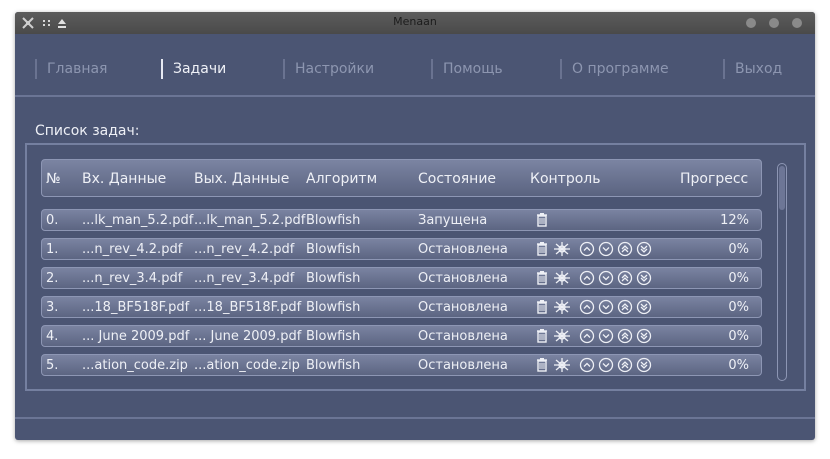  Describe the element at coordinates (250, 220) in the screenshot. I see `task-output: ...lk_man_5.2.pdf` at that location.